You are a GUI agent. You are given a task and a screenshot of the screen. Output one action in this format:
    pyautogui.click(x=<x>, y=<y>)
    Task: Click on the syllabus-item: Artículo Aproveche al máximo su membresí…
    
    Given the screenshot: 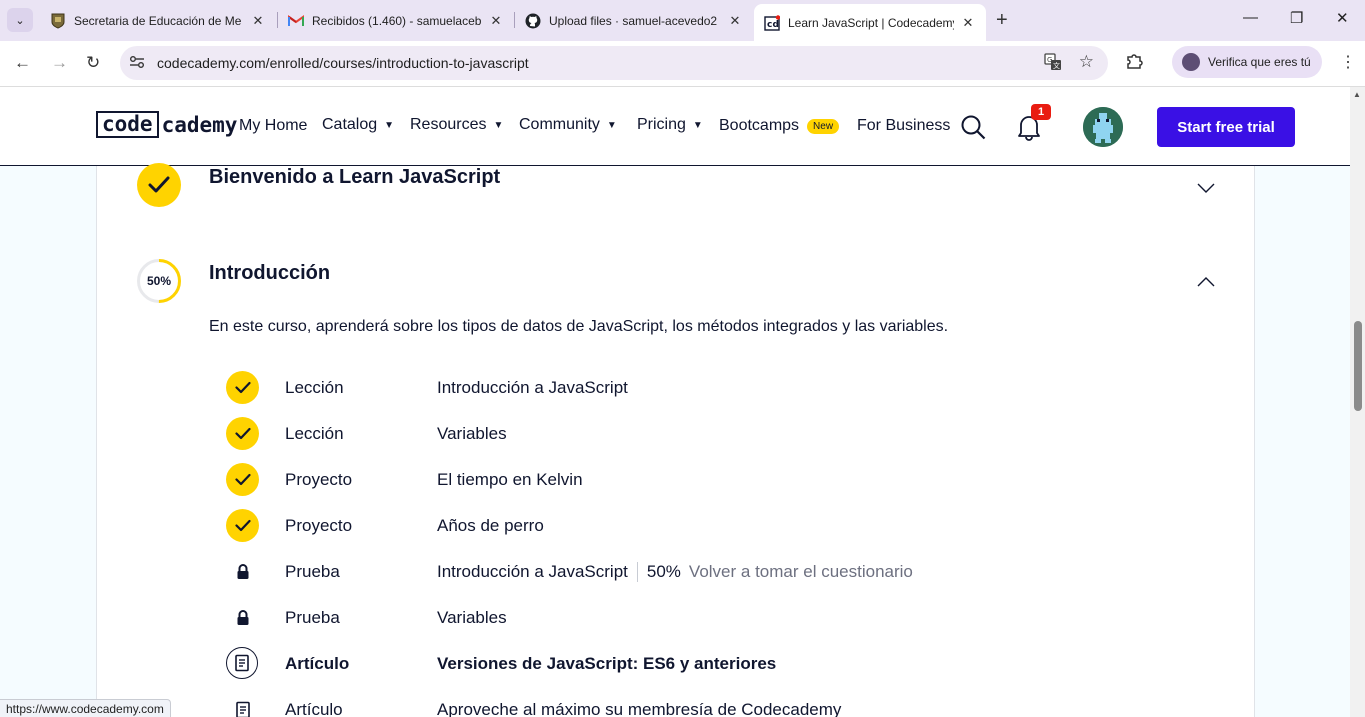 What is the action you would take?
    pyautogui.click(x=726, y=704)
    